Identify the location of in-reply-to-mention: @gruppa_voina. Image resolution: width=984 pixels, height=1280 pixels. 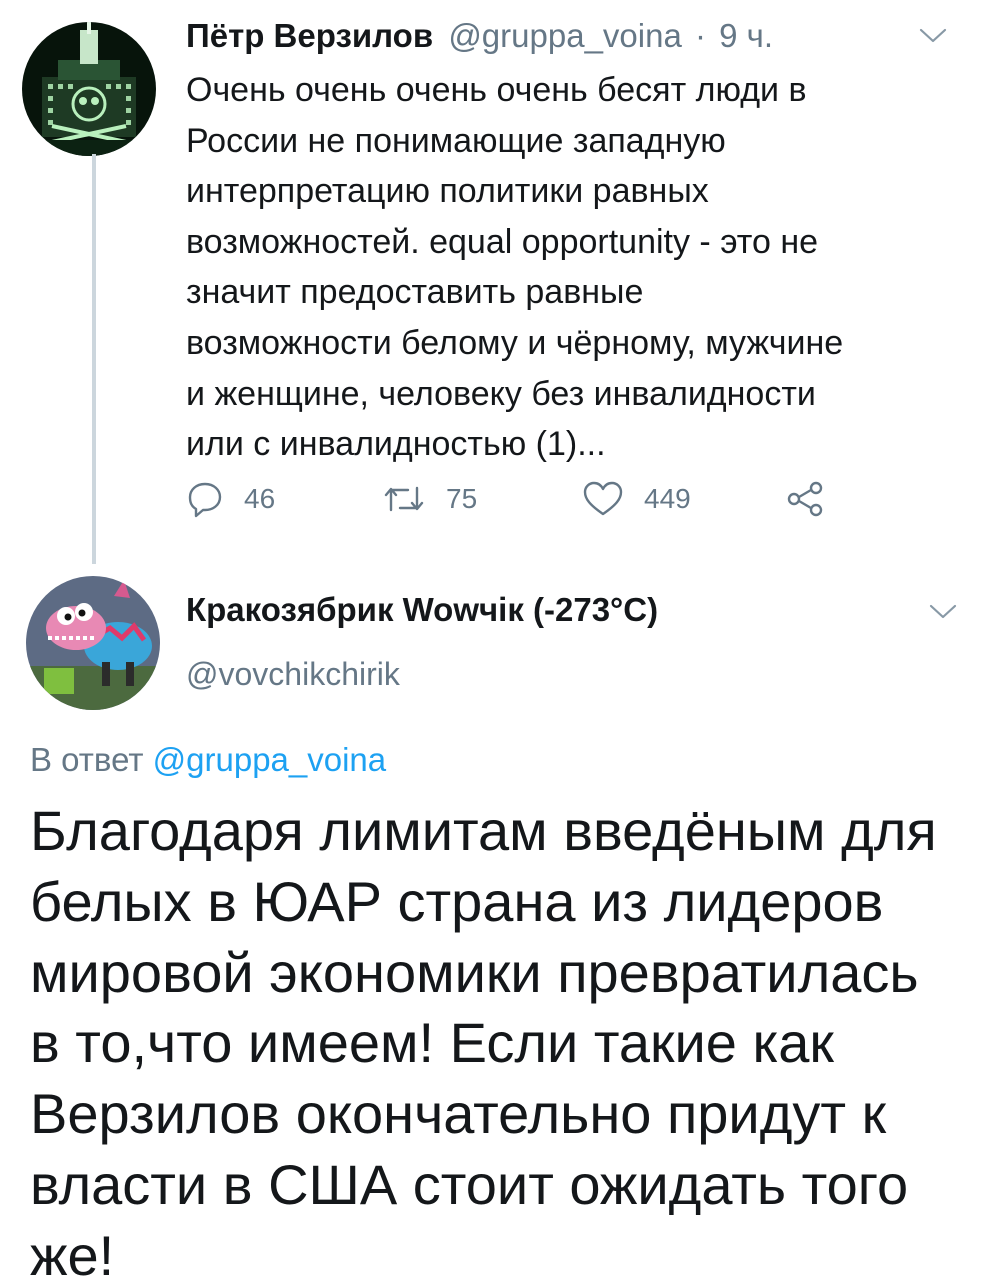
(270, 759).